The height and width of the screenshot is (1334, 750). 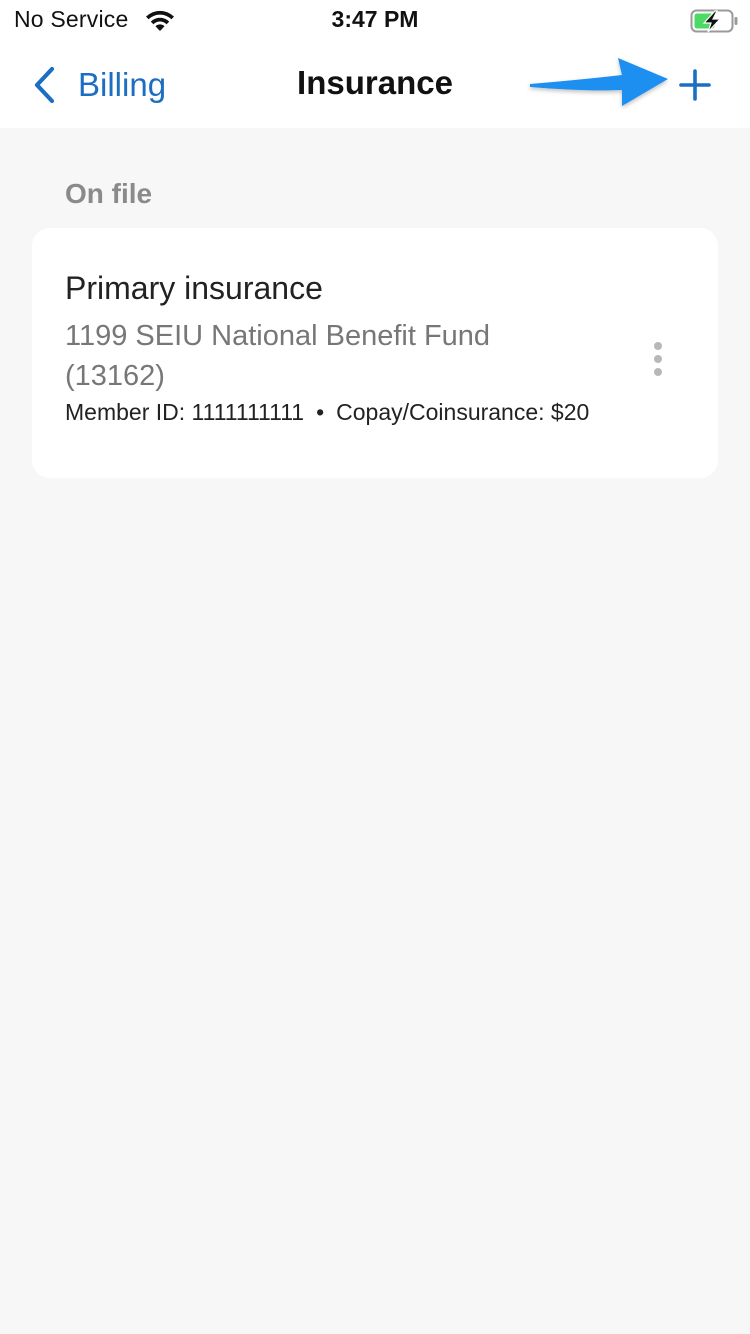 What do you see at coordinates (278, 356) in the screenshot?
I see `insurance-provider-name: 1199 SEIU National Benefit Fund (13162)` at bounding box center [278, 356].